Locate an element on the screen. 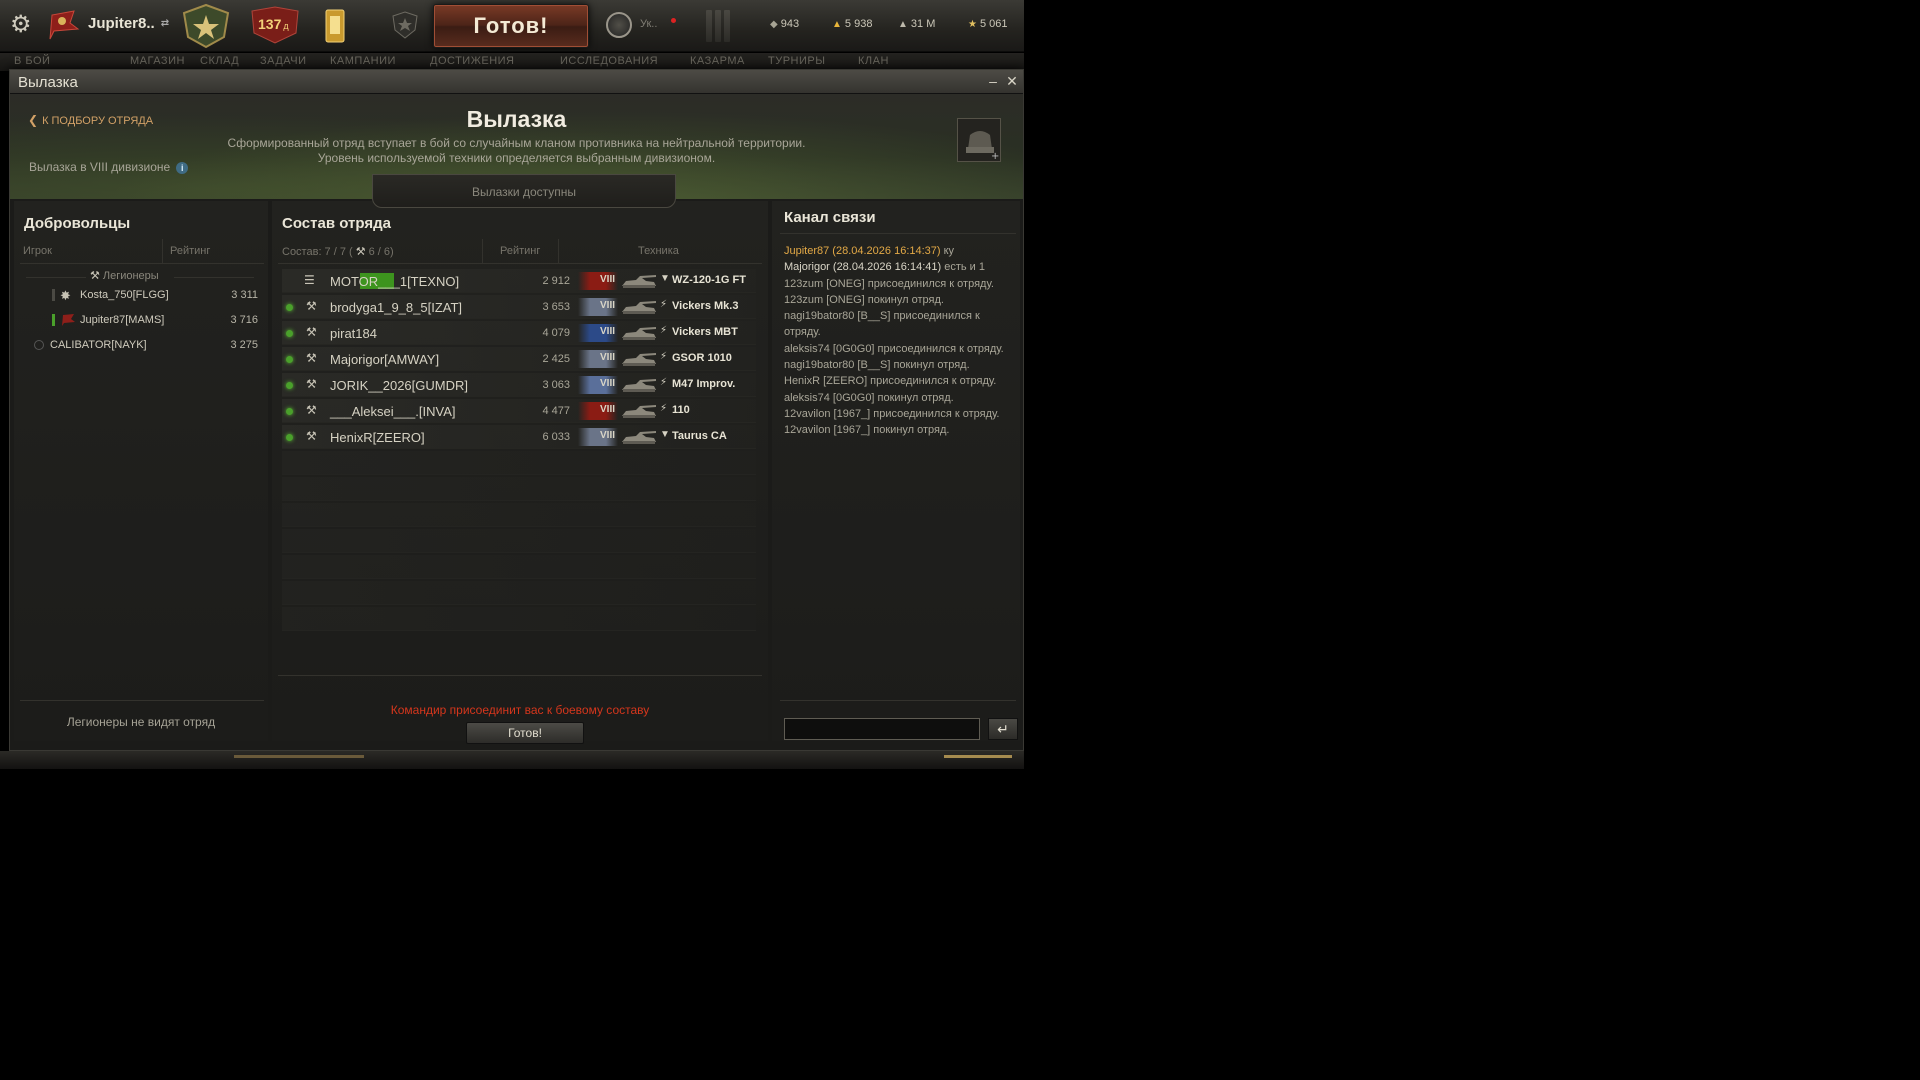 The width and height of the screenshot is (1920, 1080). chat-message-sender: Majorigor (28.04.2026 16:14:41) is located at coordinates (862, 267).